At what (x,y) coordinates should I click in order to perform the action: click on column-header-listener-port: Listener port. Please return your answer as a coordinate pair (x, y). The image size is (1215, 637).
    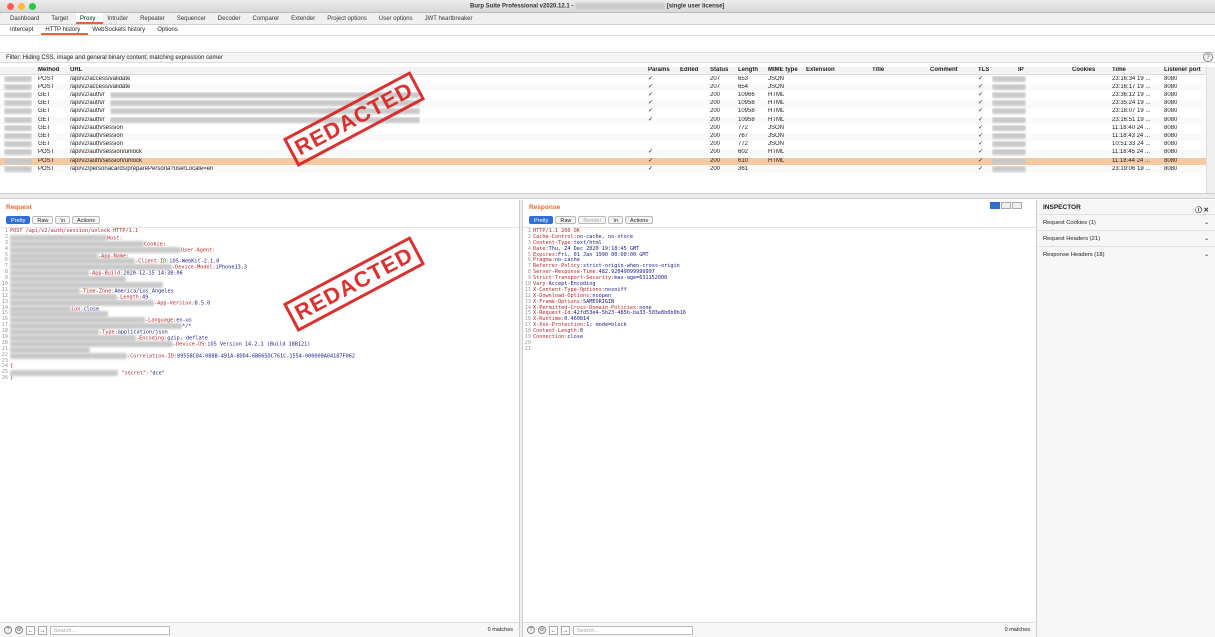
    Looking at the image, I should click on (1182, 71).